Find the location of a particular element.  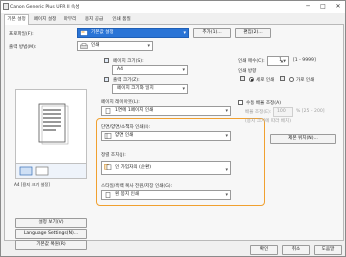

scale-label: 배율 조정(E): is located at coordinates (258, 112).